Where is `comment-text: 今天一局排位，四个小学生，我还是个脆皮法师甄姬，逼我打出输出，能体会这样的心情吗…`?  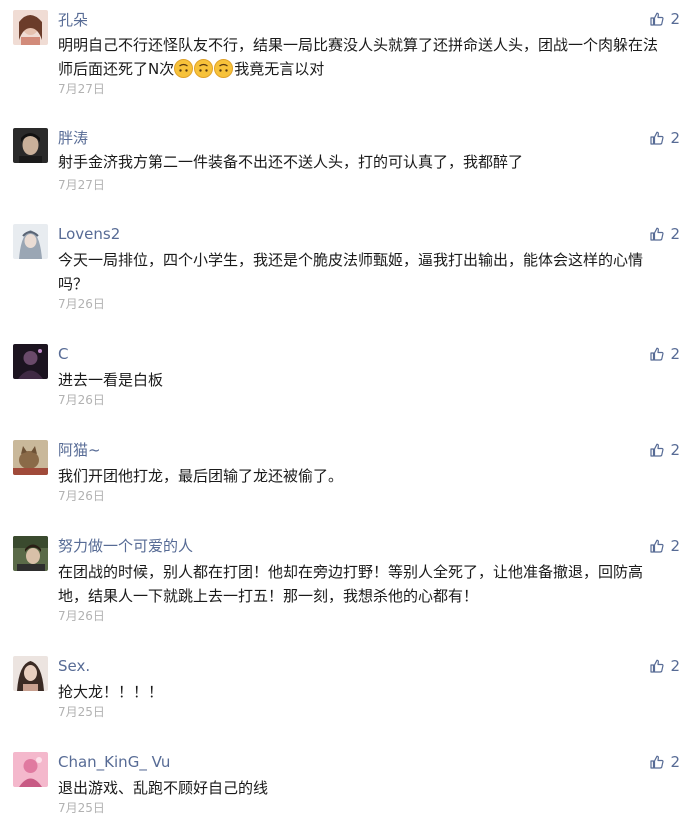 comment-text: 今天一局排位，四个小学生，我还是个脆皮法师甄姬，逼我打出输出，能体会这样的心情吗… is located at coordinates (351, 272).